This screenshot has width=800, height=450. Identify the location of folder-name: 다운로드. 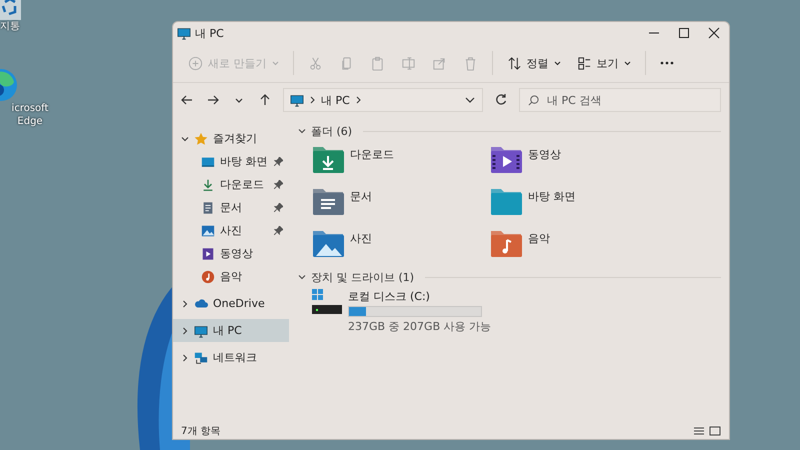
(372, 154).